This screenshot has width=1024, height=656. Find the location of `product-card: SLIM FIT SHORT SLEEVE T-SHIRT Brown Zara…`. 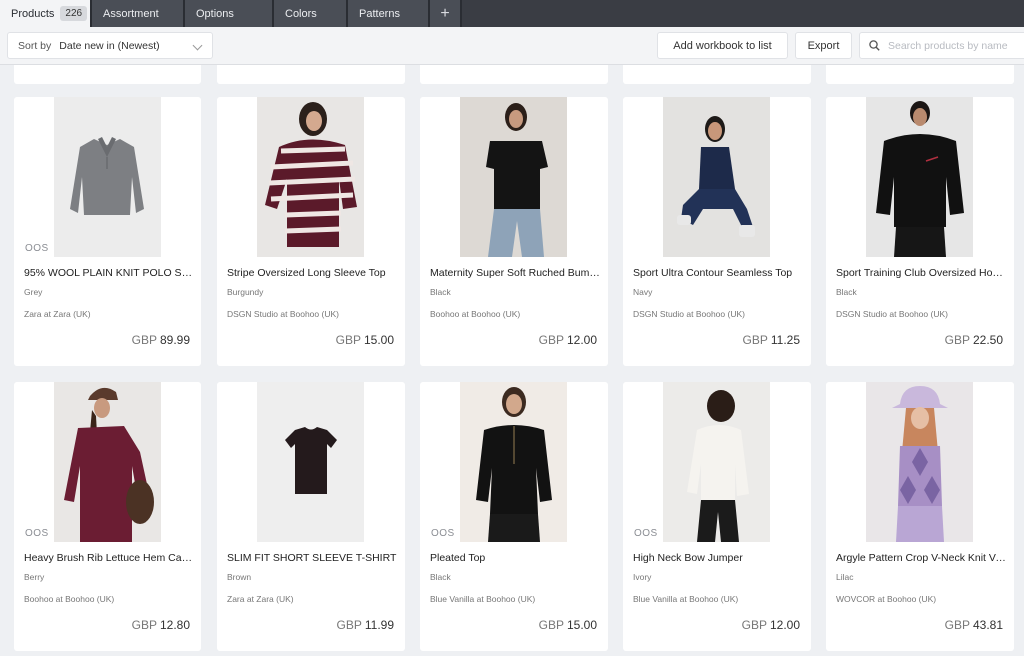

product-card: SLIM FIT SHORT SLEEVE T-SHIRT Brown Zara… is located at coordinates (311, 516).